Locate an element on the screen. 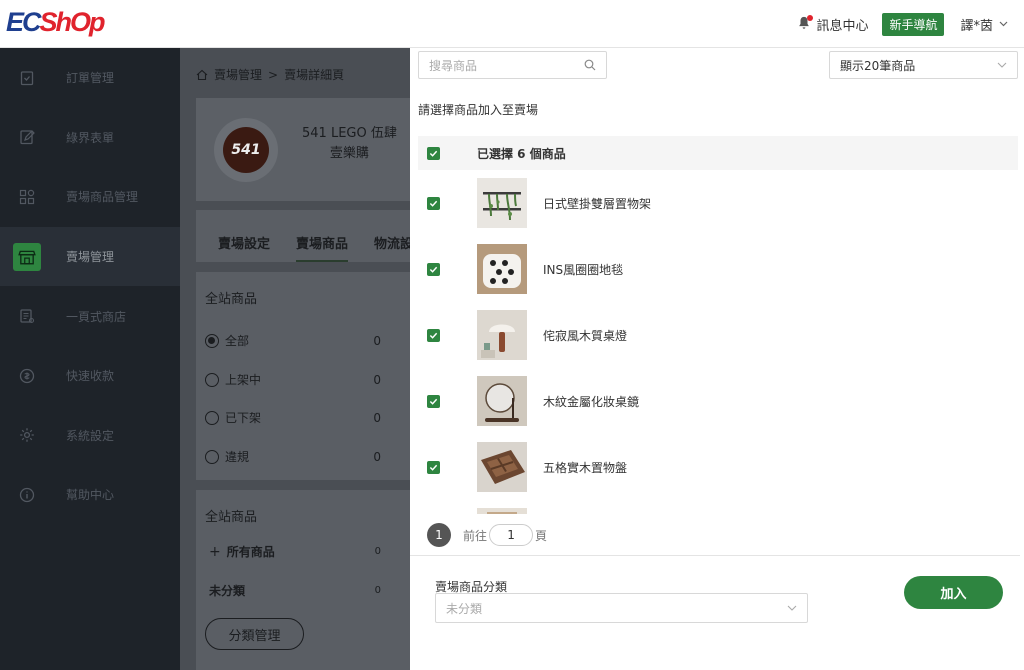 This screenshot has height=670, width=1024. store-logo-text: 541 is located at coordinates (246, 150).